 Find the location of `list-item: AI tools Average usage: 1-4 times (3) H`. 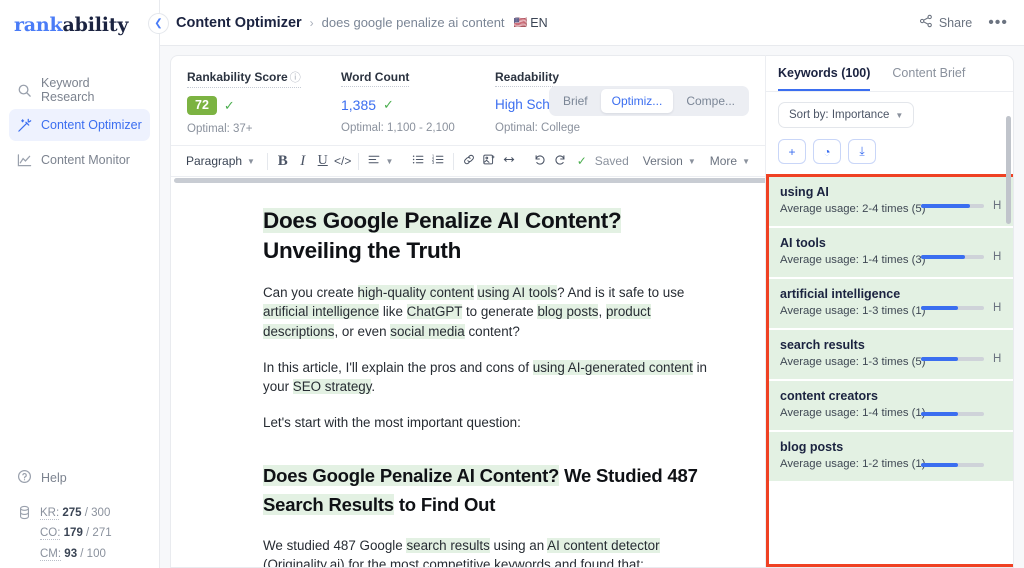

list-item: AI tools Average usage: 1-4 times (3) H is located at coordinates (891, 253).